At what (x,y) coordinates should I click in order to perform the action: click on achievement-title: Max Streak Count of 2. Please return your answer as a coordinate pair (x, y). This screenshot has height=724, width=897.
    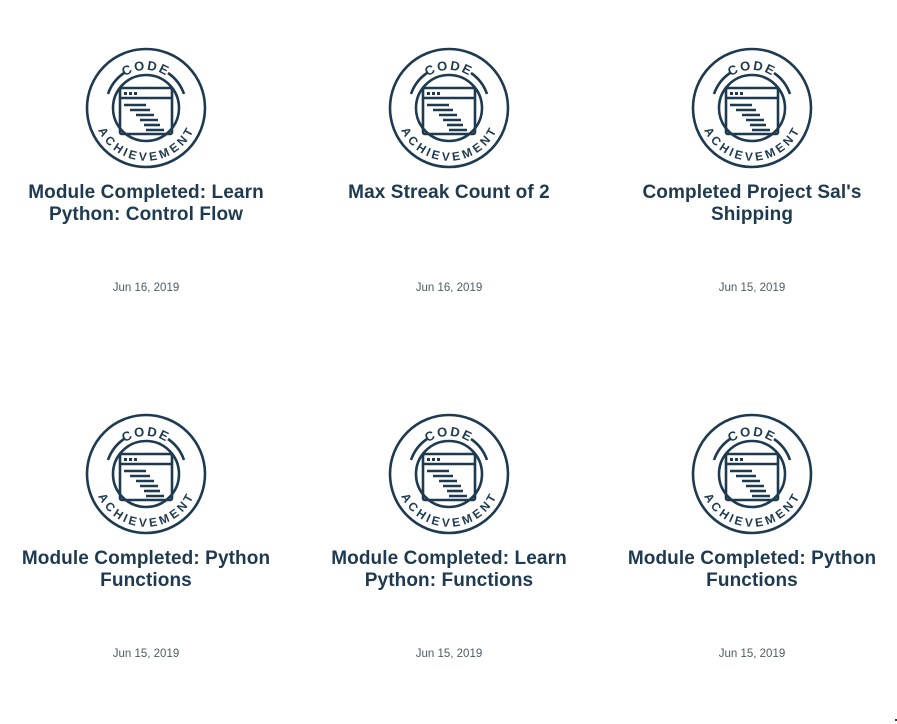
    Looking at the image, I should click on (449, 192).